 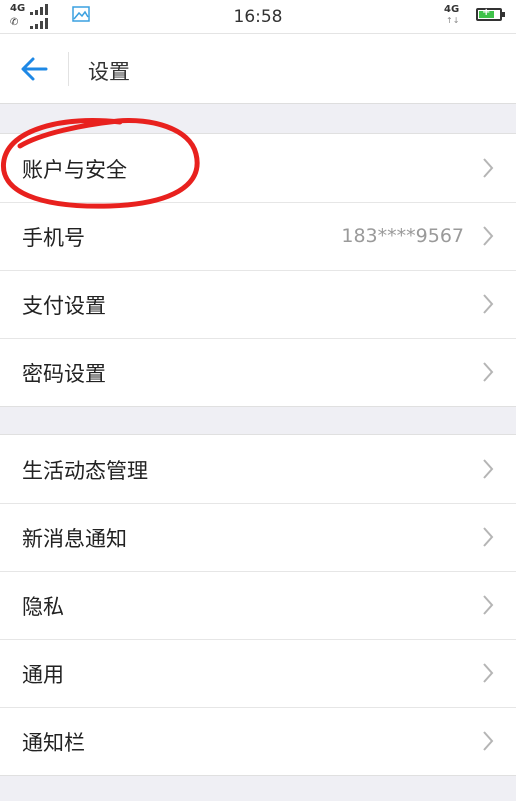 I want to click on nav-divider, so click(x=68, y=69).